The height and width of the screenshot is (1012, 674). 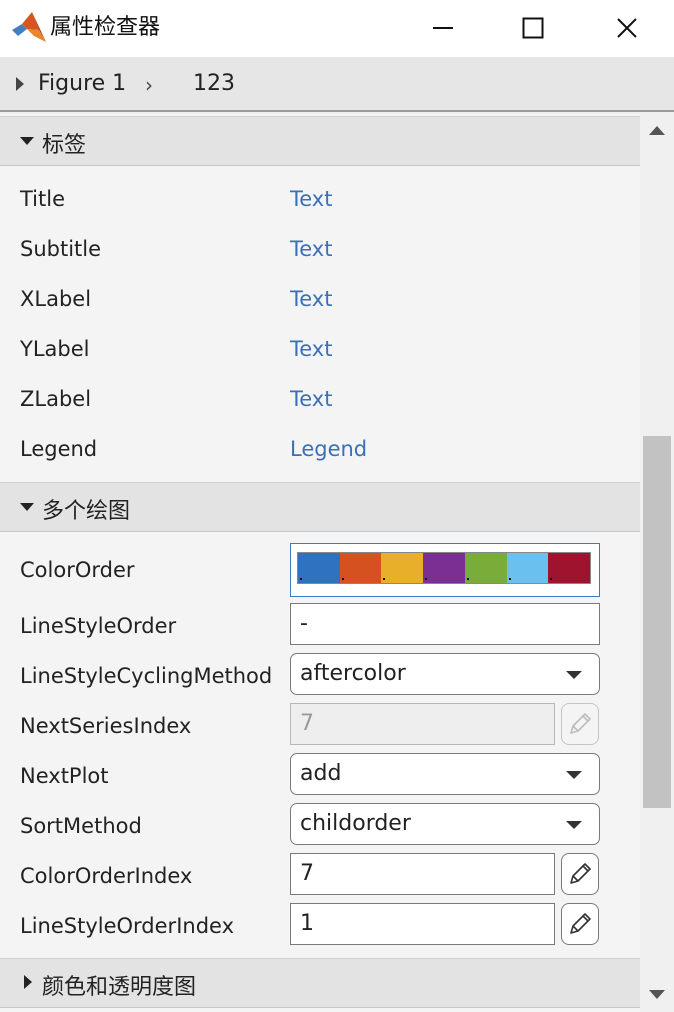 What do you see at coordinates (106, 726) in the screenshot?
I see `property-name: NextSeriesIndex` at bounding box center [106, 726].